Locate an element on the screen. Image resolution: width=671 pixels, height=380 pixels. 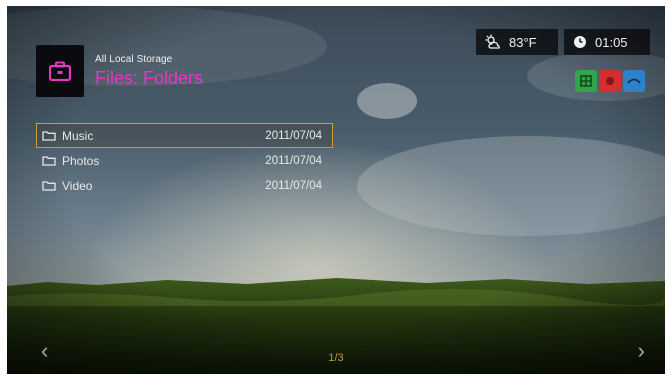
source-label: All Local Storage is located at coordinates (134, 59).